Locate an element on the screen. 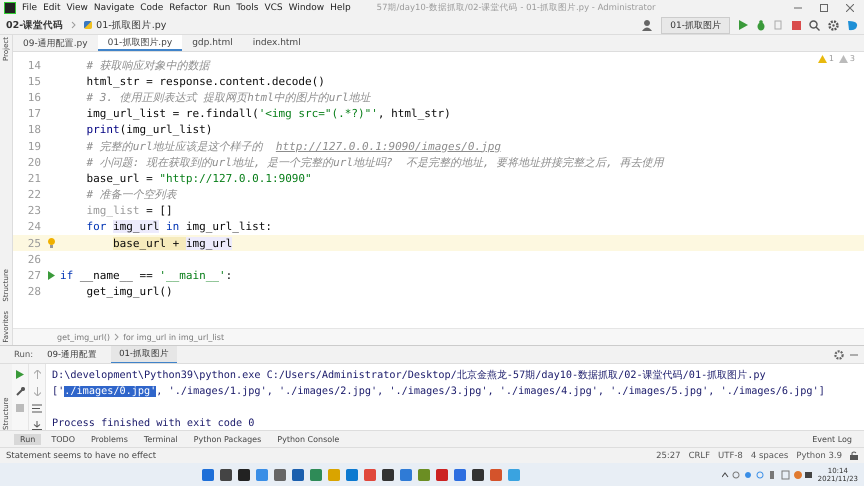 This screenshot has height=486, width=864. menu-item: Help is located at coordinates (340, 8).